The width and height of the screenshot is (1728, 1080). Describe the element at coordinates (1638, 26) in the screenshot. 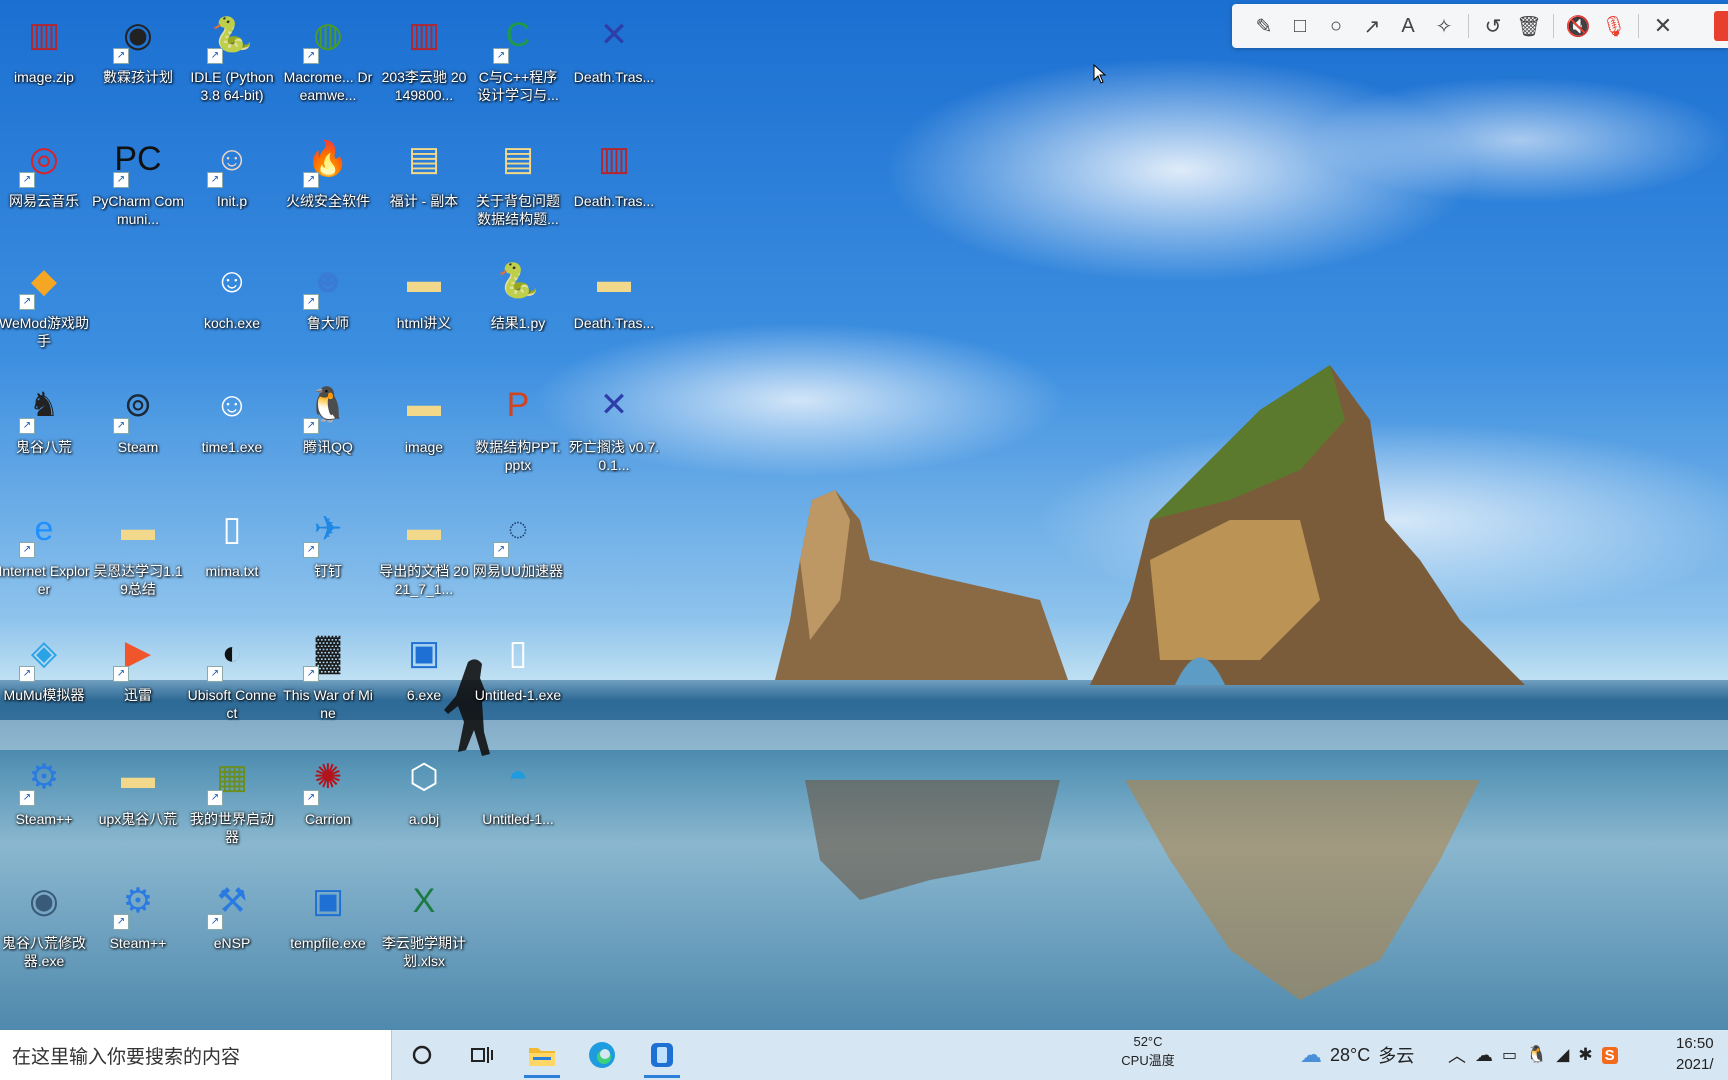

I see `toolbar-separator` at that location.